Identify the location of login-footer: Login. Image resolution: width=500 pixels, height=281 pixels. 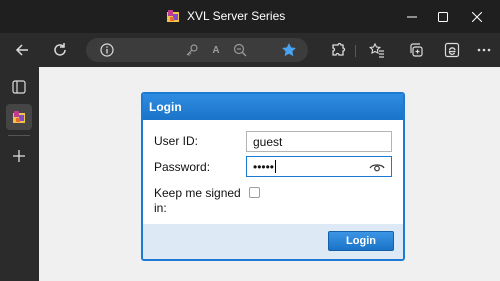
(273, 241).